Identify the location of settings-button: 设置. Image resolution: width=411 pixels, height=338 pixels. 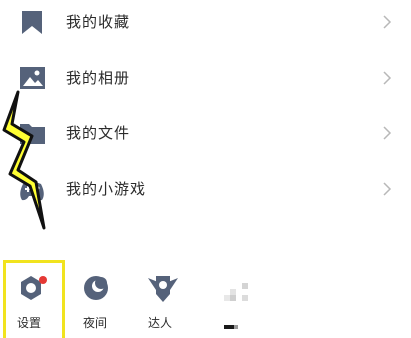
(47, 301).